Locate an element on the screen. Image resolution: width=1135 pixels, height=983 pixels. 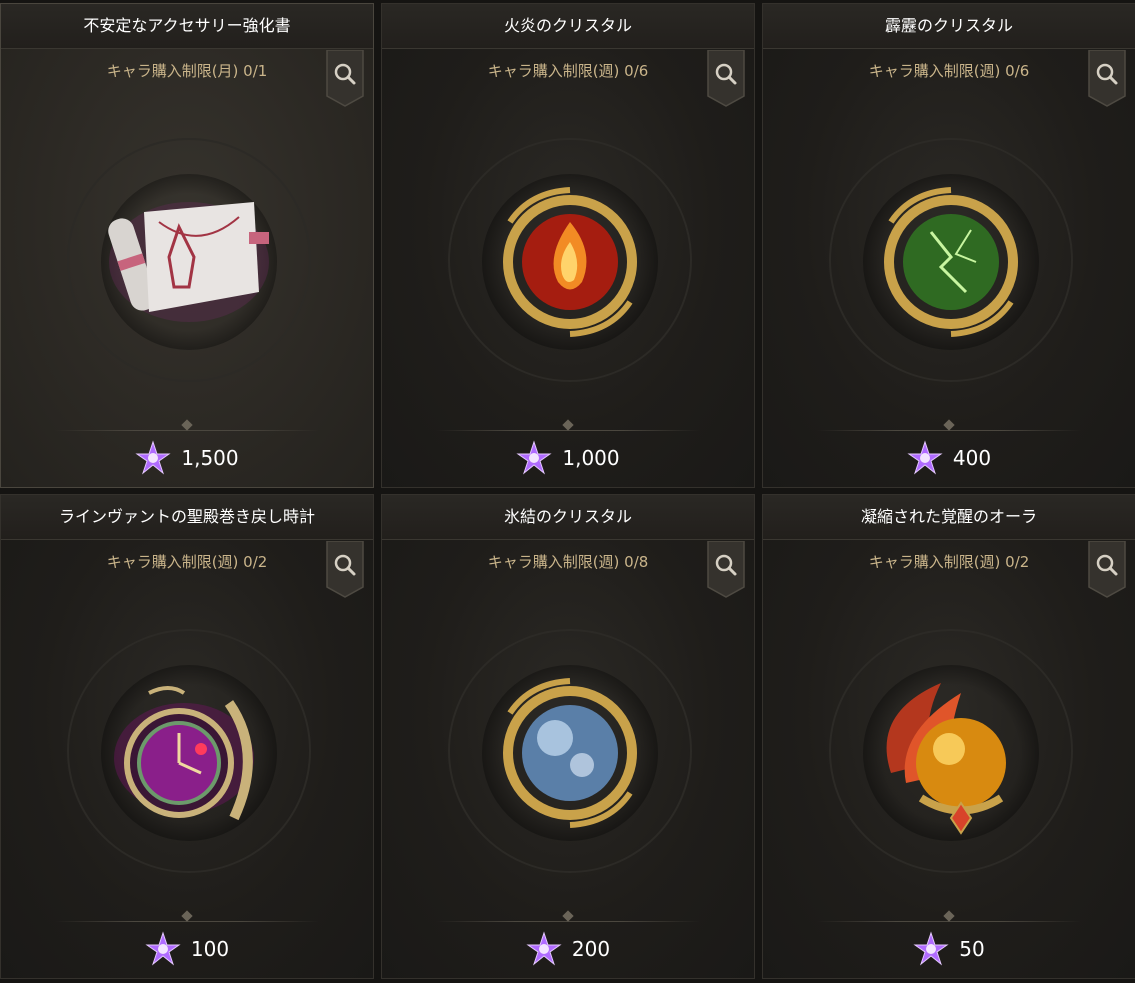
price-value: 50 is located at coordinates (972, 949).